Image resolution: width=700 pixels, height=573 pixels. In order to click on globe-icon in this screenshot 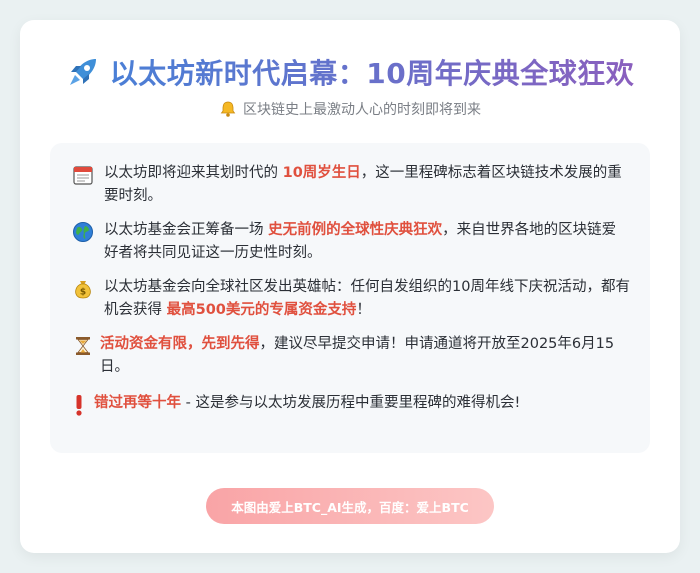, I will do `click(83, 232)`.